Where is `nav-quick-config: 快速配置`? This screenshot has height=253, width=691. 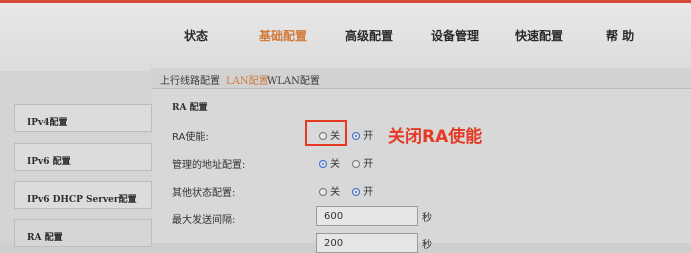 nav-quick-config: 快速配置 is located at coordinates (539, 35).